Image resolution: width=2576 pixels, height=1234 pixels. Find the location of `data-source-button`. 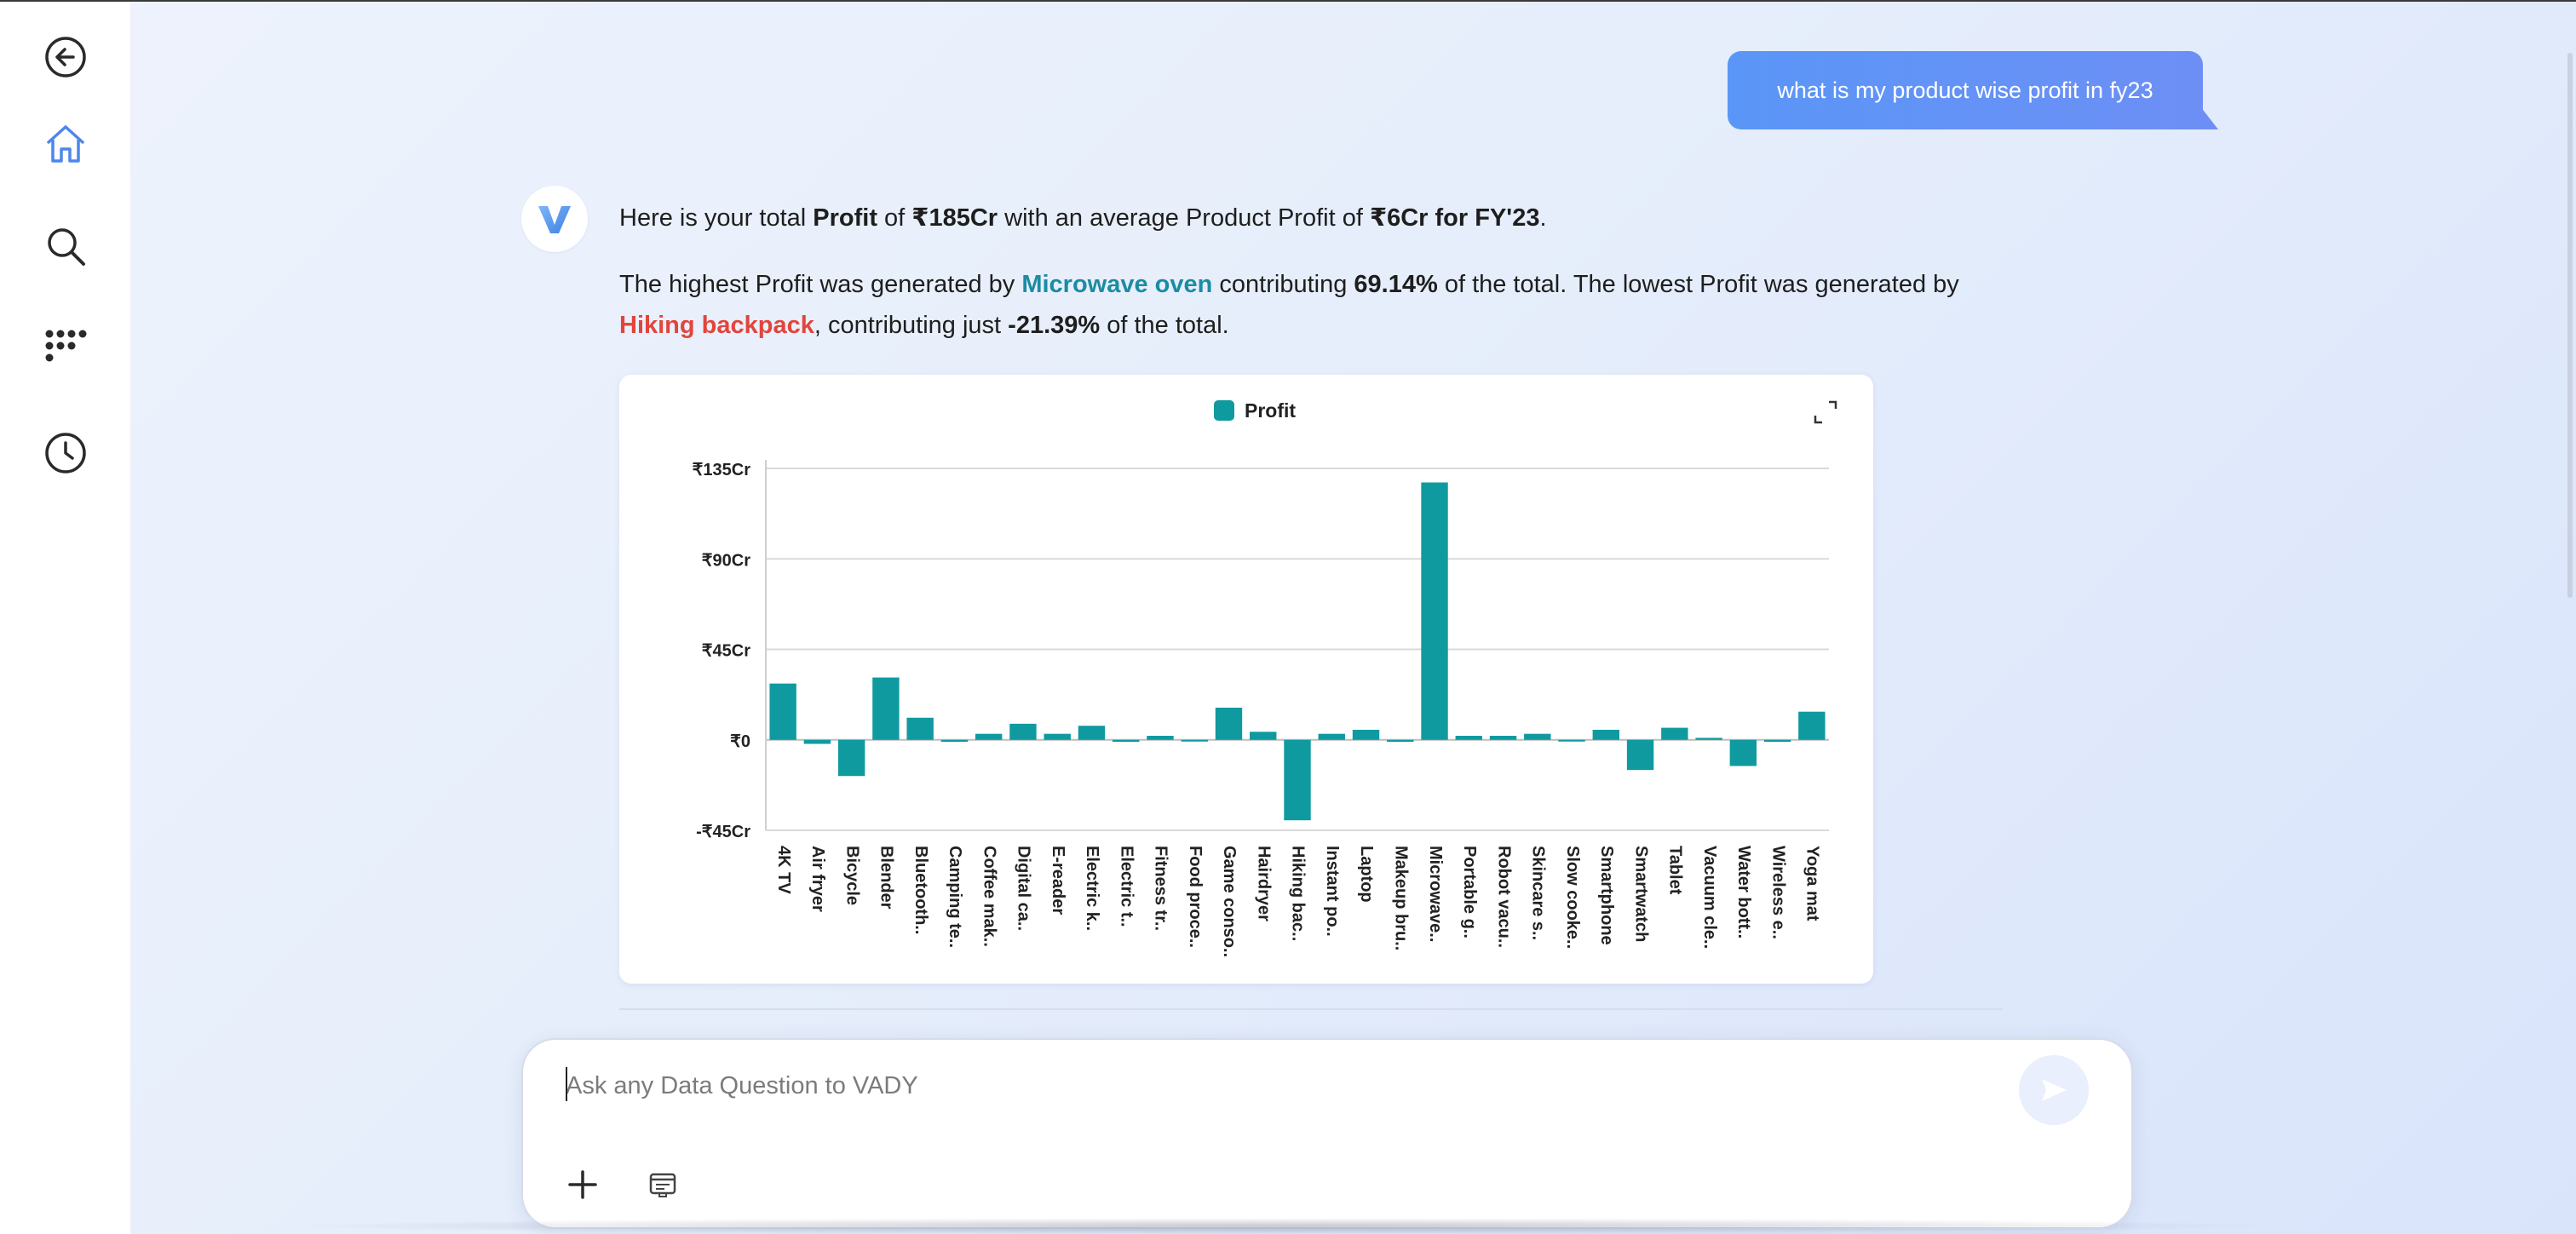

data-source-button is located at coordinates (662, 1185).